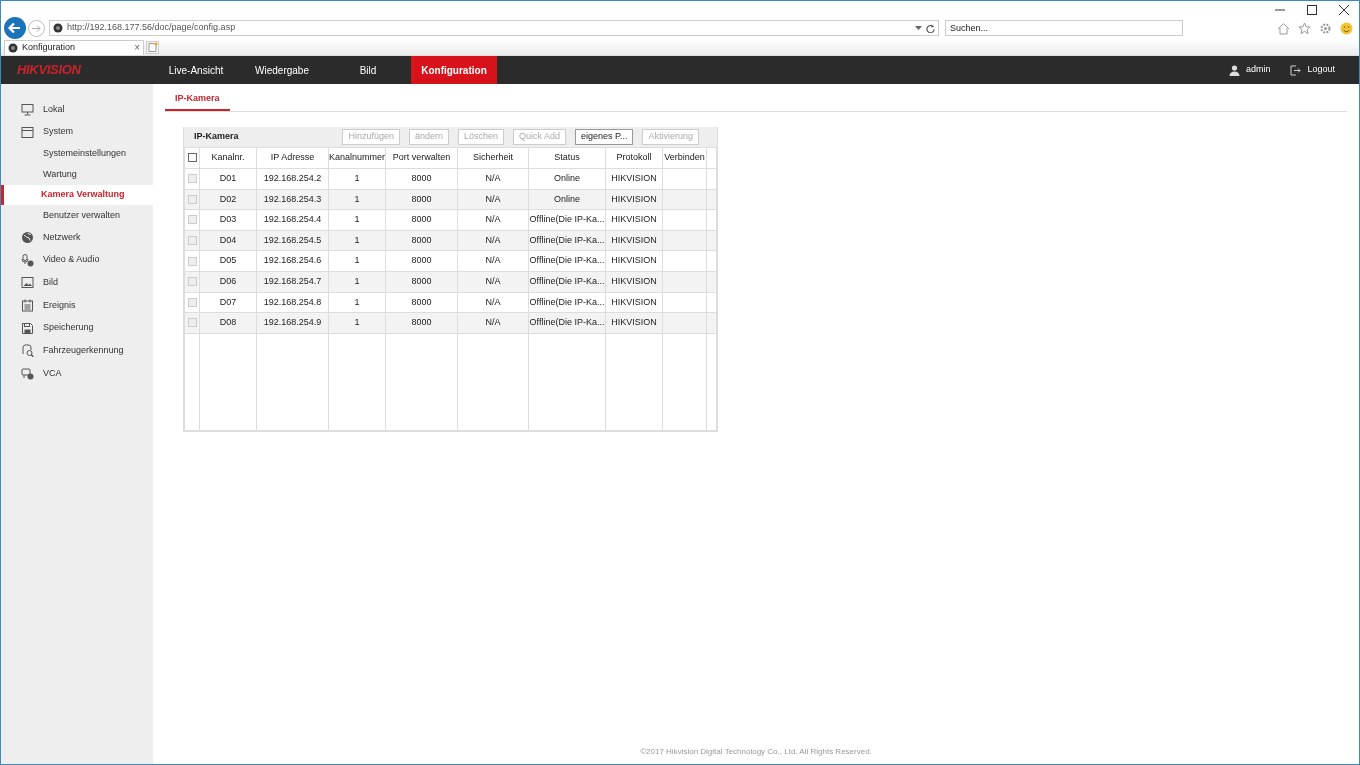 This screenshot has height=765, width=1360. I want to click on column-header: Verbinden, so click(684, 157).